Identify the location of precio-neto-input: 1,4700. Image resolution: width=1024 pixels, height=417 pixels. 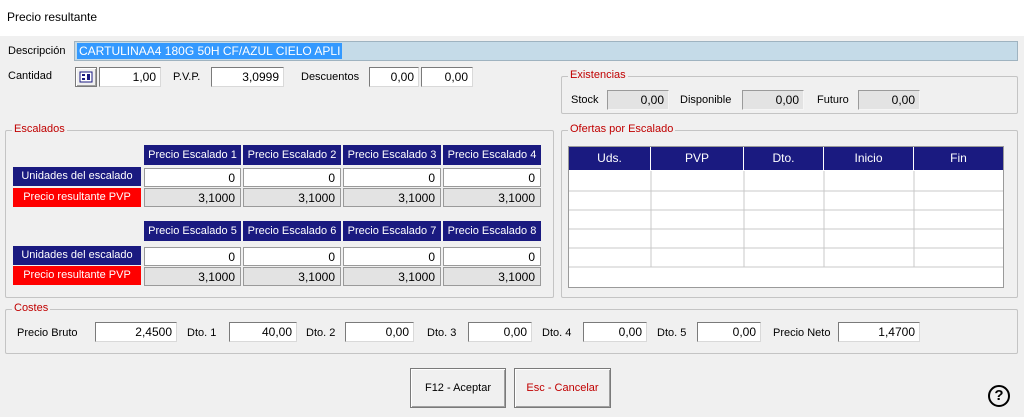
(879, 332).